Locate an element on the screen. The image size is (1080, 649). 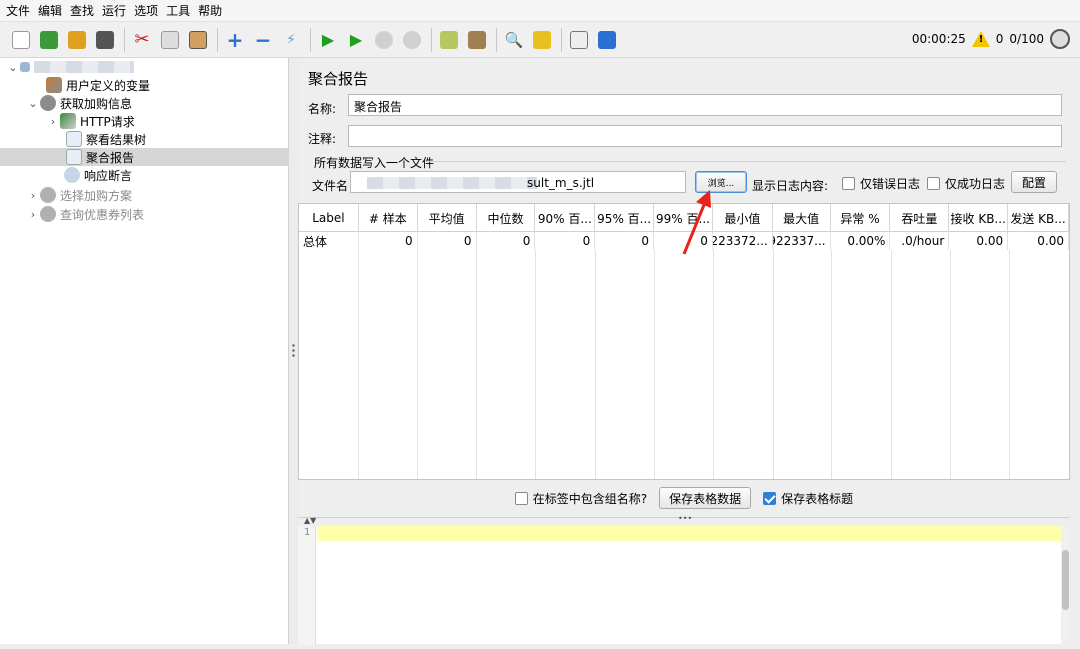
column-header: 最大值 is located at coordinates (802, 218).